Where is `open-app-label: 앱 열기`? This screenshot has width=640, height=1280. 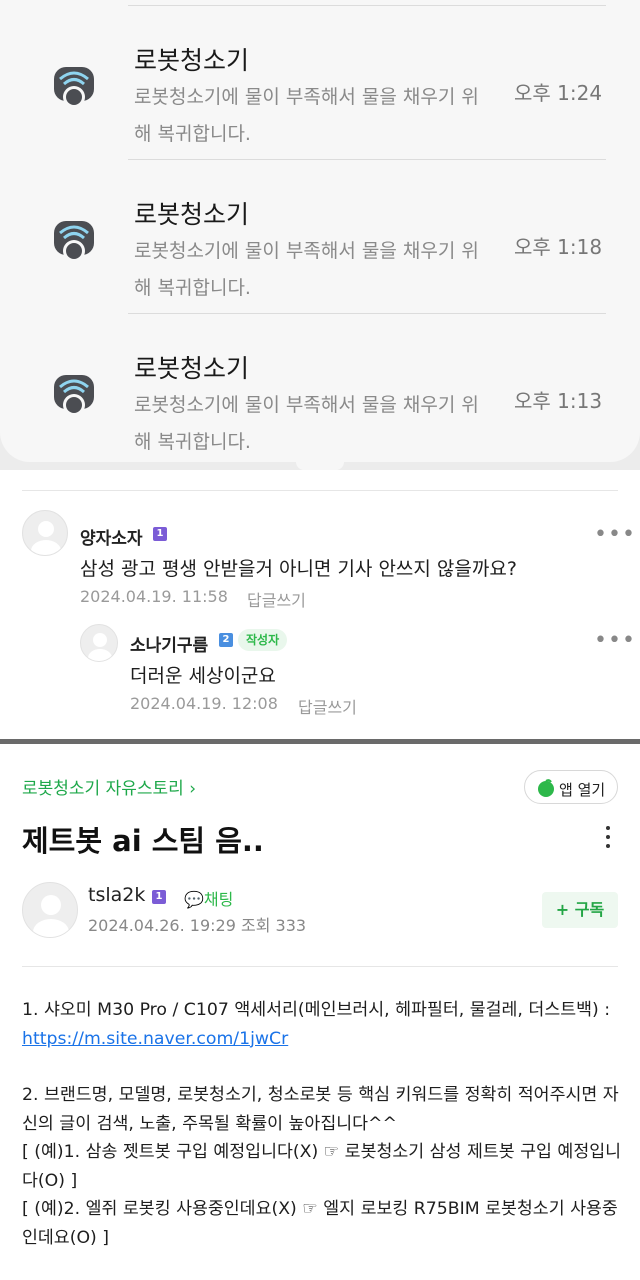
open-app-label: 앱 열기 is located at coordinates (582, 790).